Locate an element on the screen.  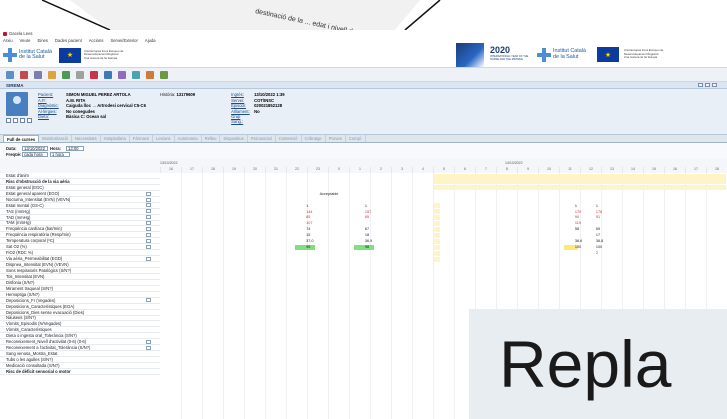
date-label: Data: is located at coordinates (11, 148).